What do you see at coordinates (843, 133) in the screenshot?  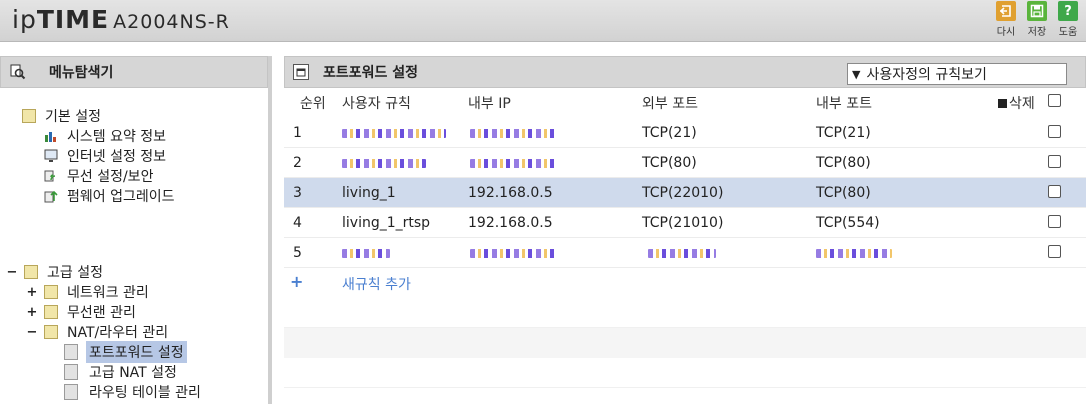 I see `row-internal-port: TCP(21)` at bounding box center [843, 133].